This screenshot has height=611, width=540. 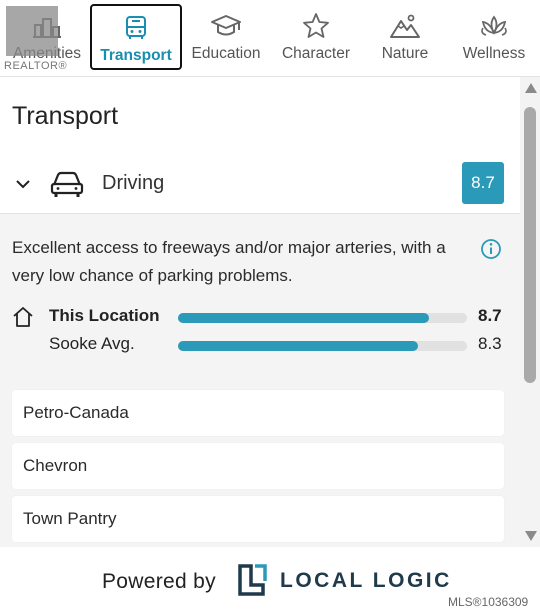 I want to click on scrollbar-thumb, so click(x=530, y=245).